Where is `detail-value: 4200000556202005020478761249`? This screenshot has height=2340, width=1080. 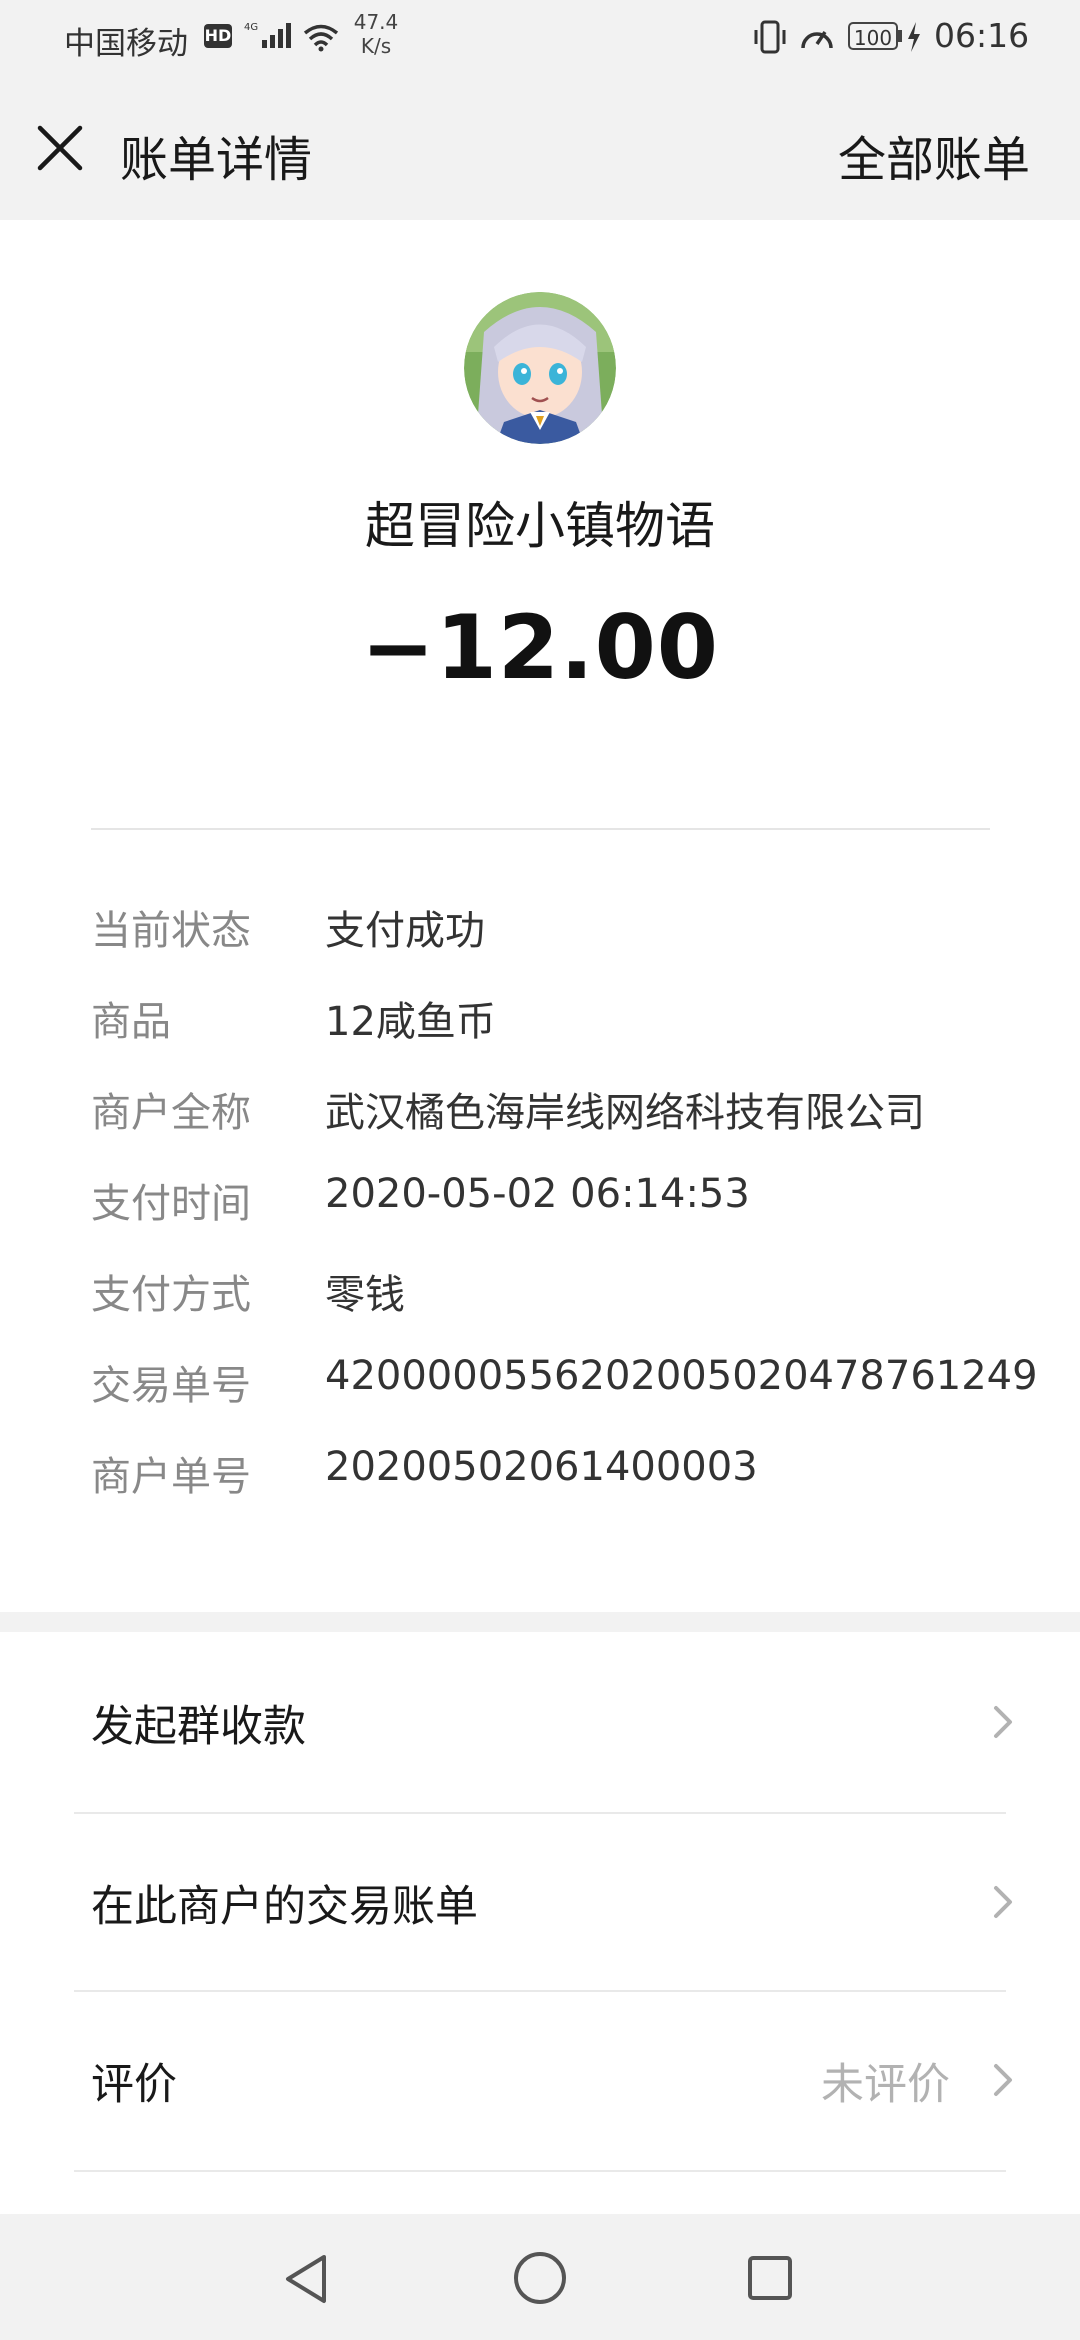
detail-value: 4200000556202005020478761249 is located at coordinates (681, 1376).